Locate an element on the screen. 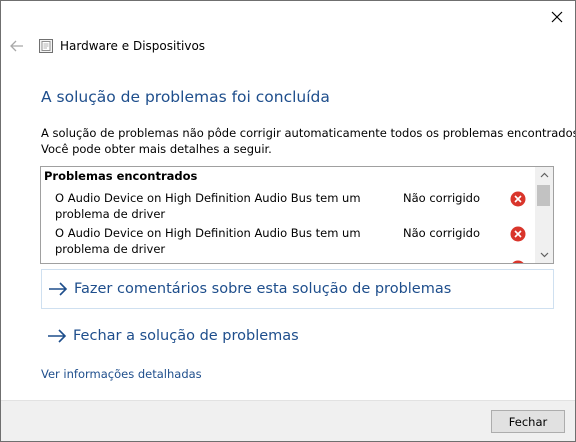 Image resolution: width=576 pixels, height=442 pixels. close-button is located at coordinates (557, 17).